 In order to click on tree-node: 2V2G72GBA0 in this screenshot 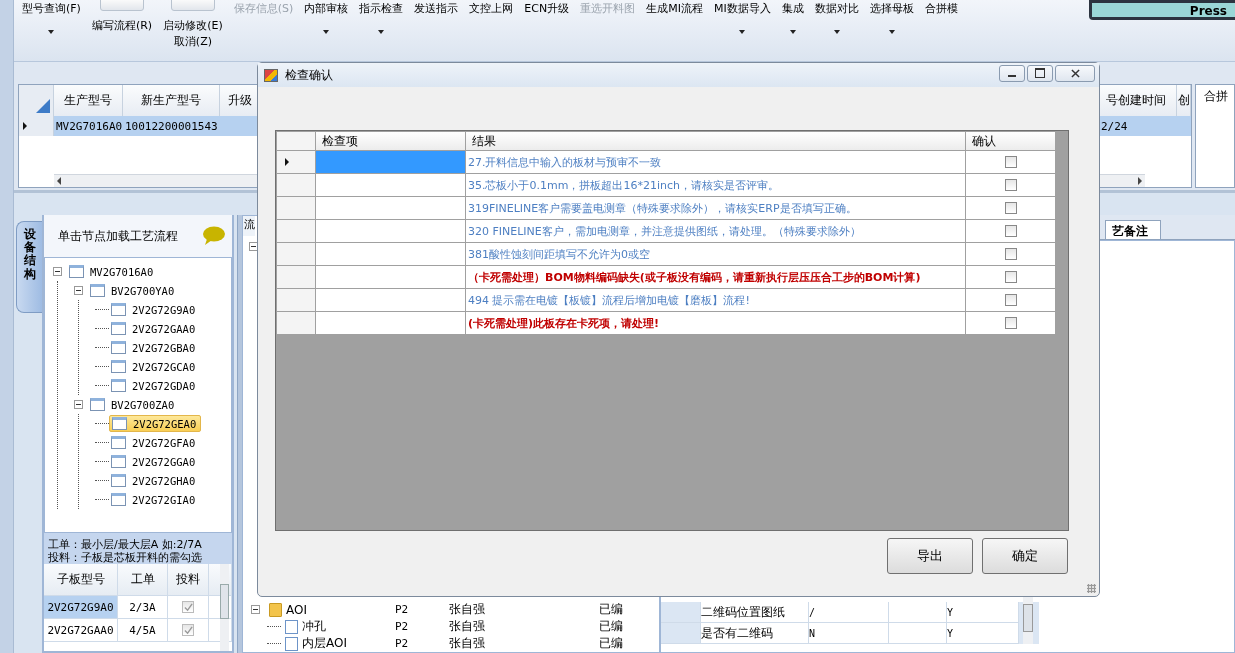, I will do `click(154, 347)`.